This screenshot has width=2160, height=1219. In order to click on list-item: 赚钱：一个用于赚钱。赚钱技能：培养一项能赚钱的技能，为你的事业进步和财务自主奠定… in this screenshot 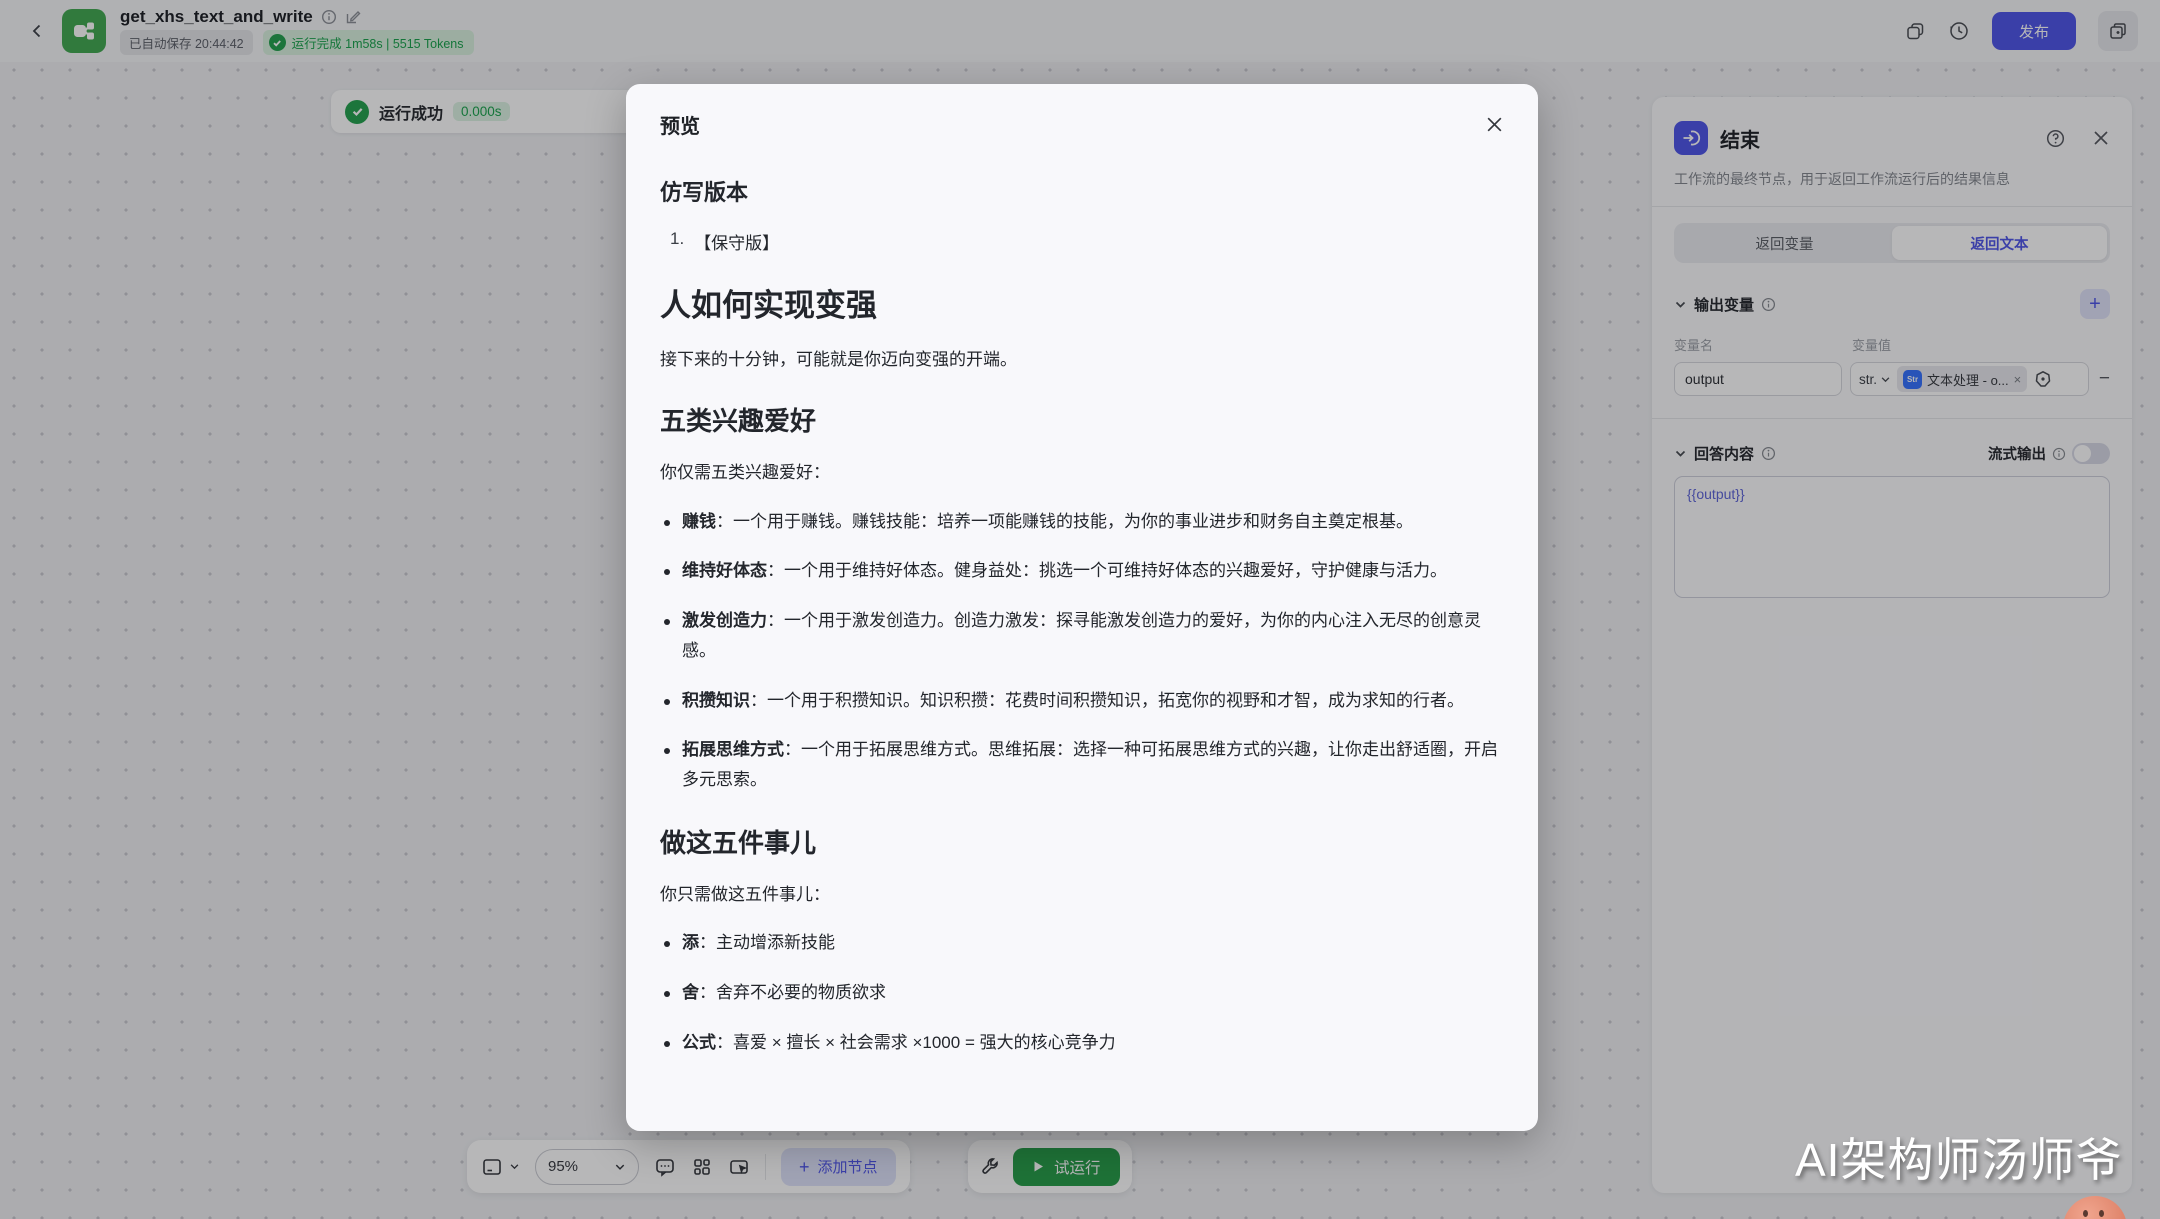, I will do `click(1082, 522)`.